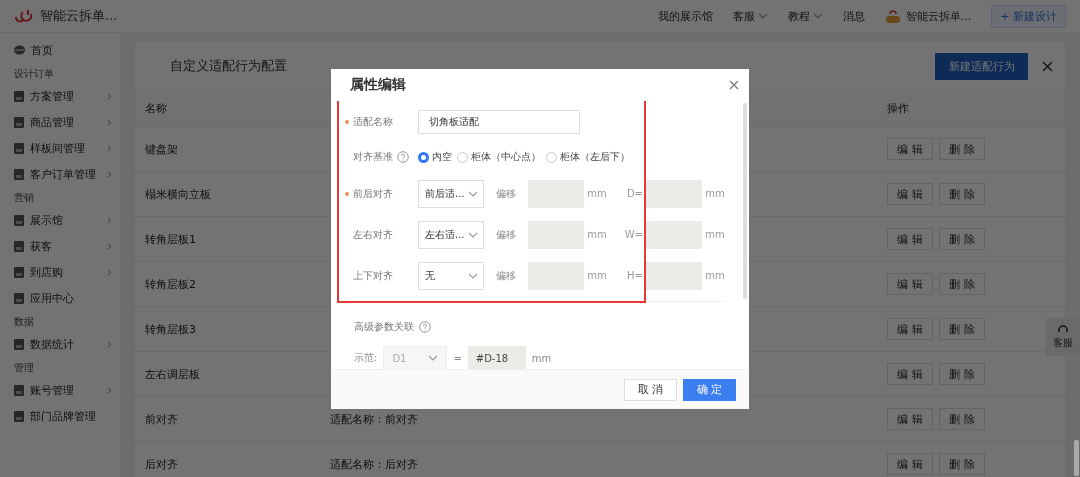 This screenshot has width=1080, height=477. I want to click on service-button: 客服, so click(1063, 337).